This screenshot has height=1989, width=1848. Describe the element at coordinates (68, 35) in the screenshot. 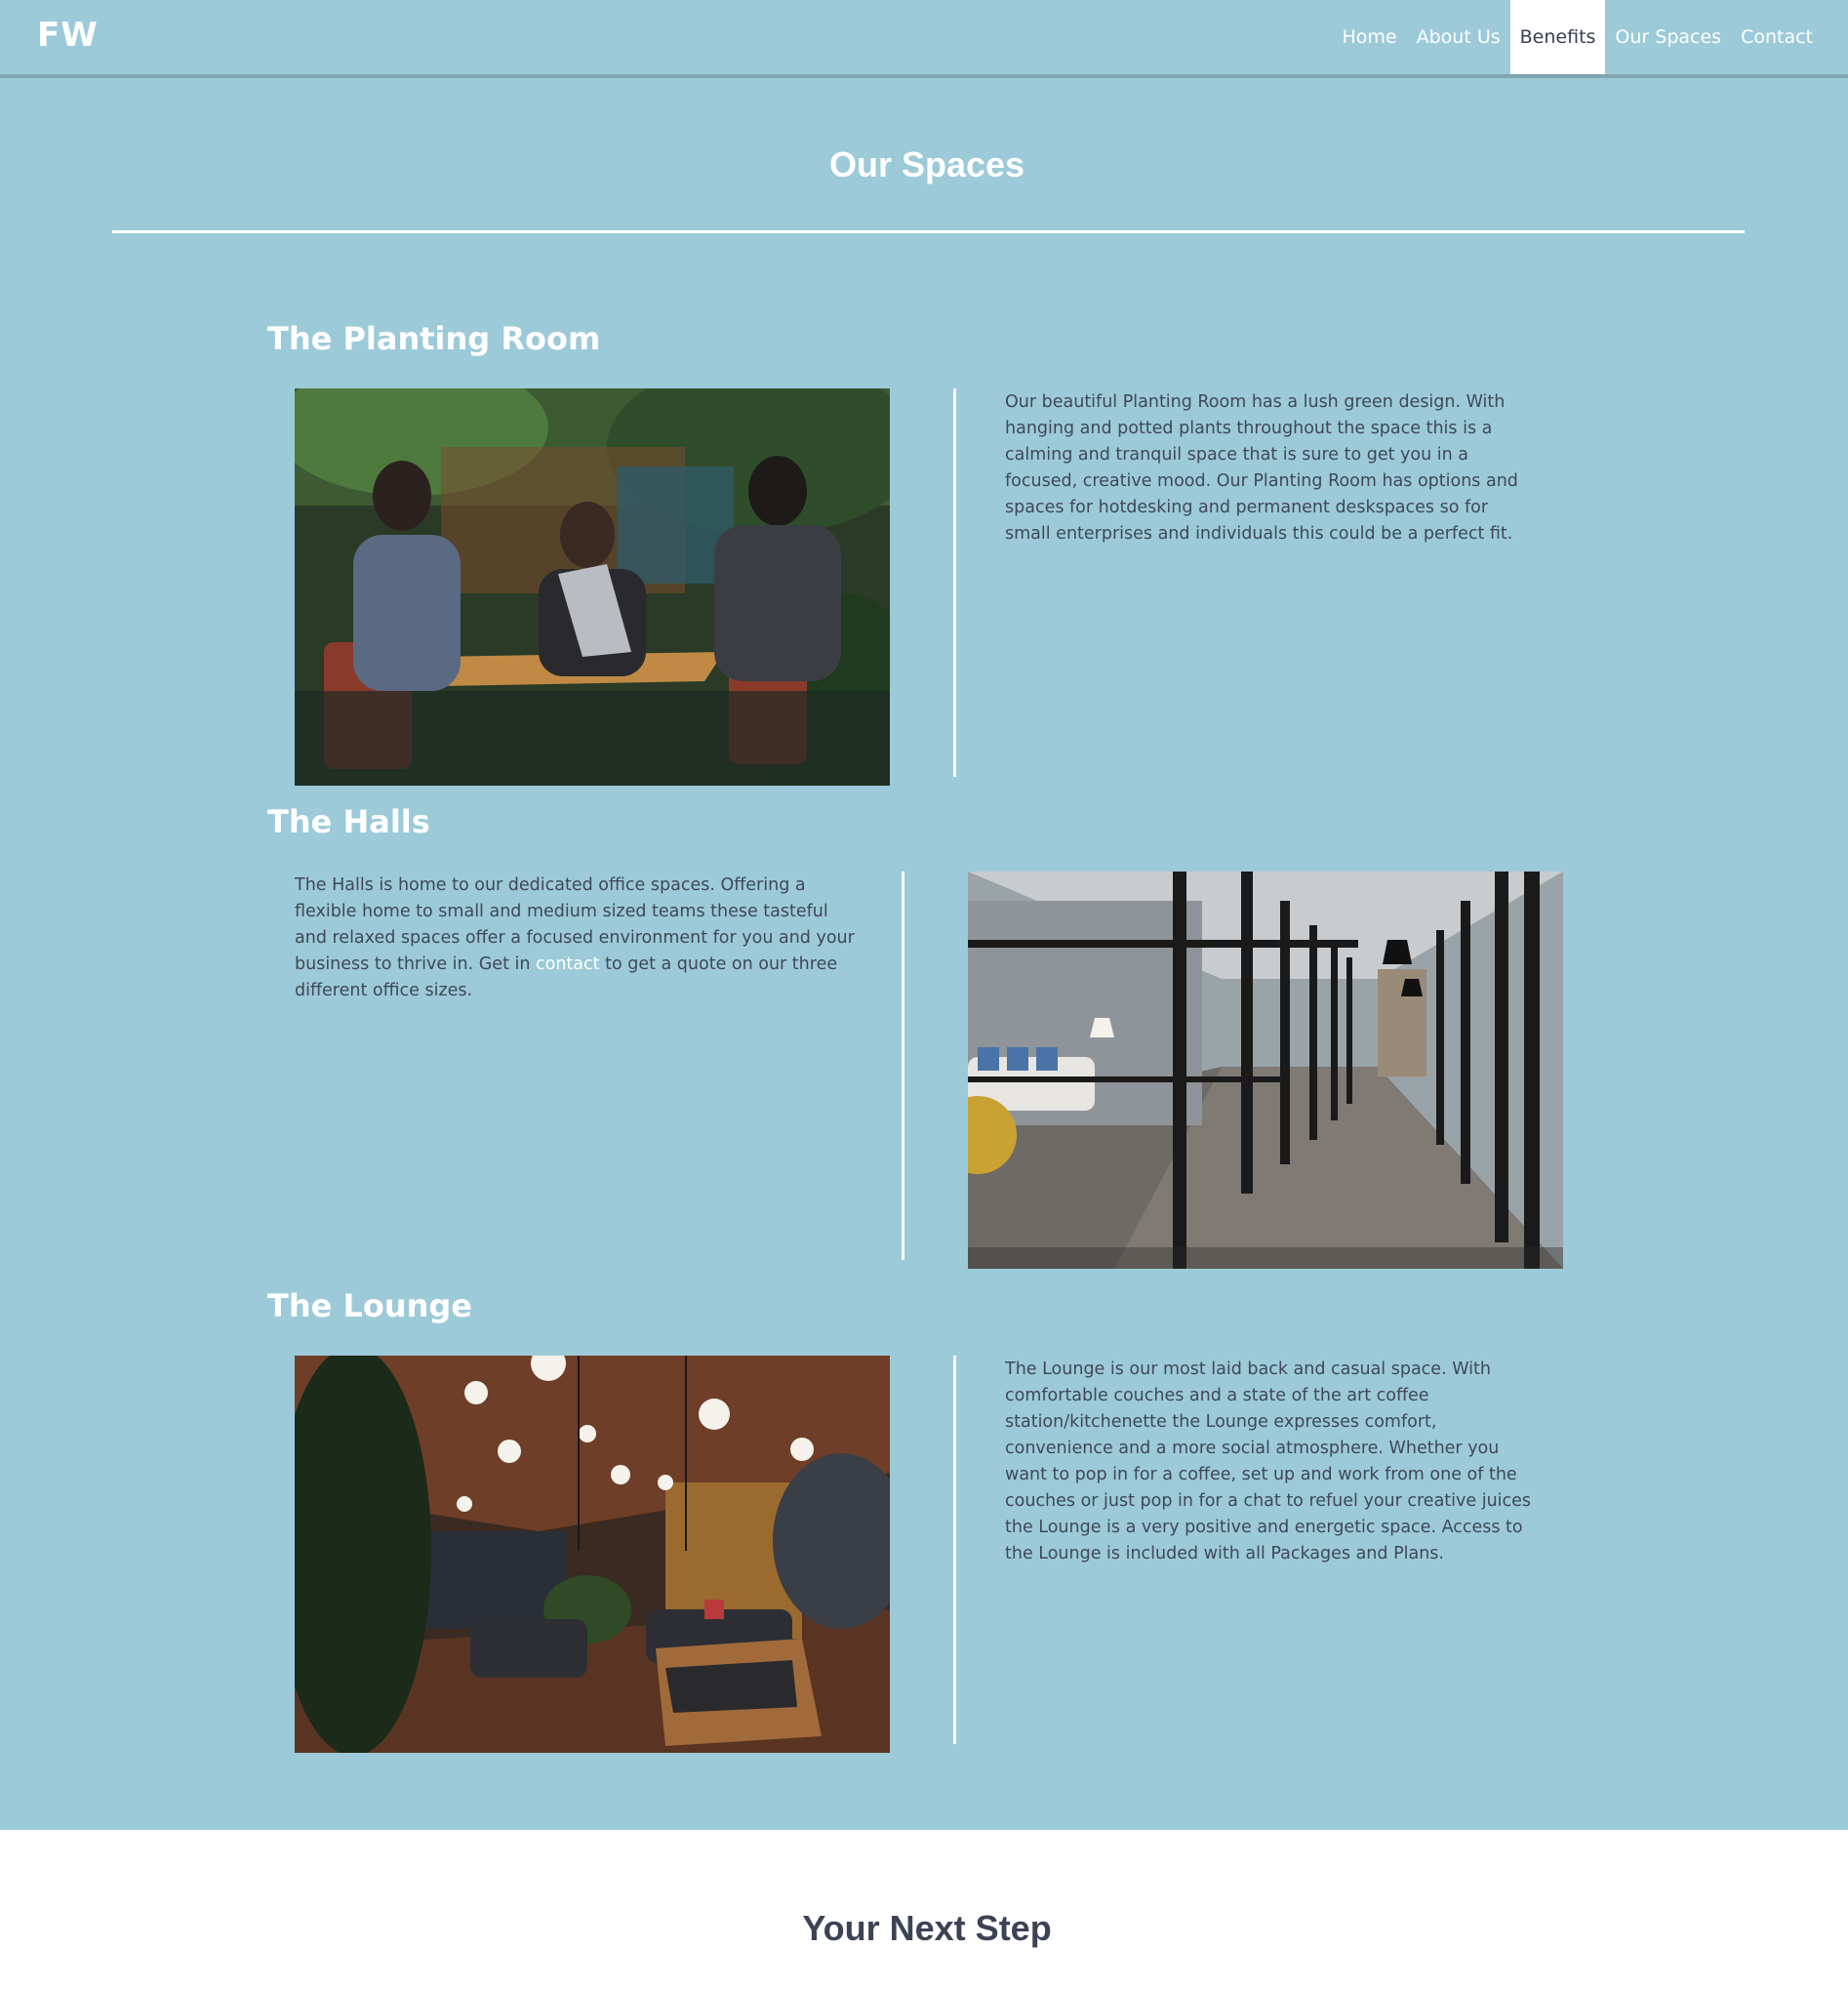

I see `site-logo: FW` at that location.